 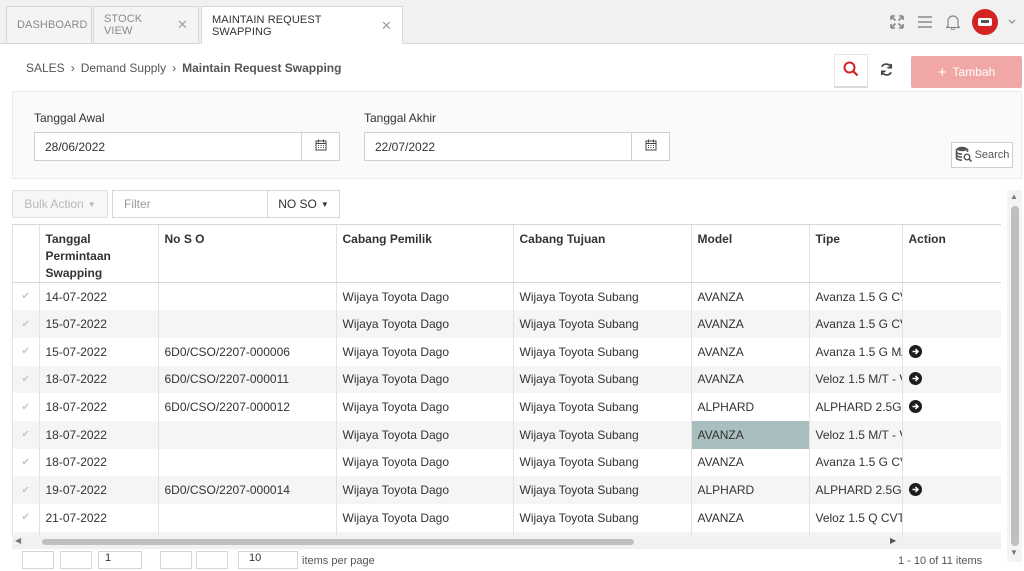 What do you see at coordinates (18, 540) in the screenshot?
I see `scroll-left-icon: ◀` at bounding box center [18, 540].